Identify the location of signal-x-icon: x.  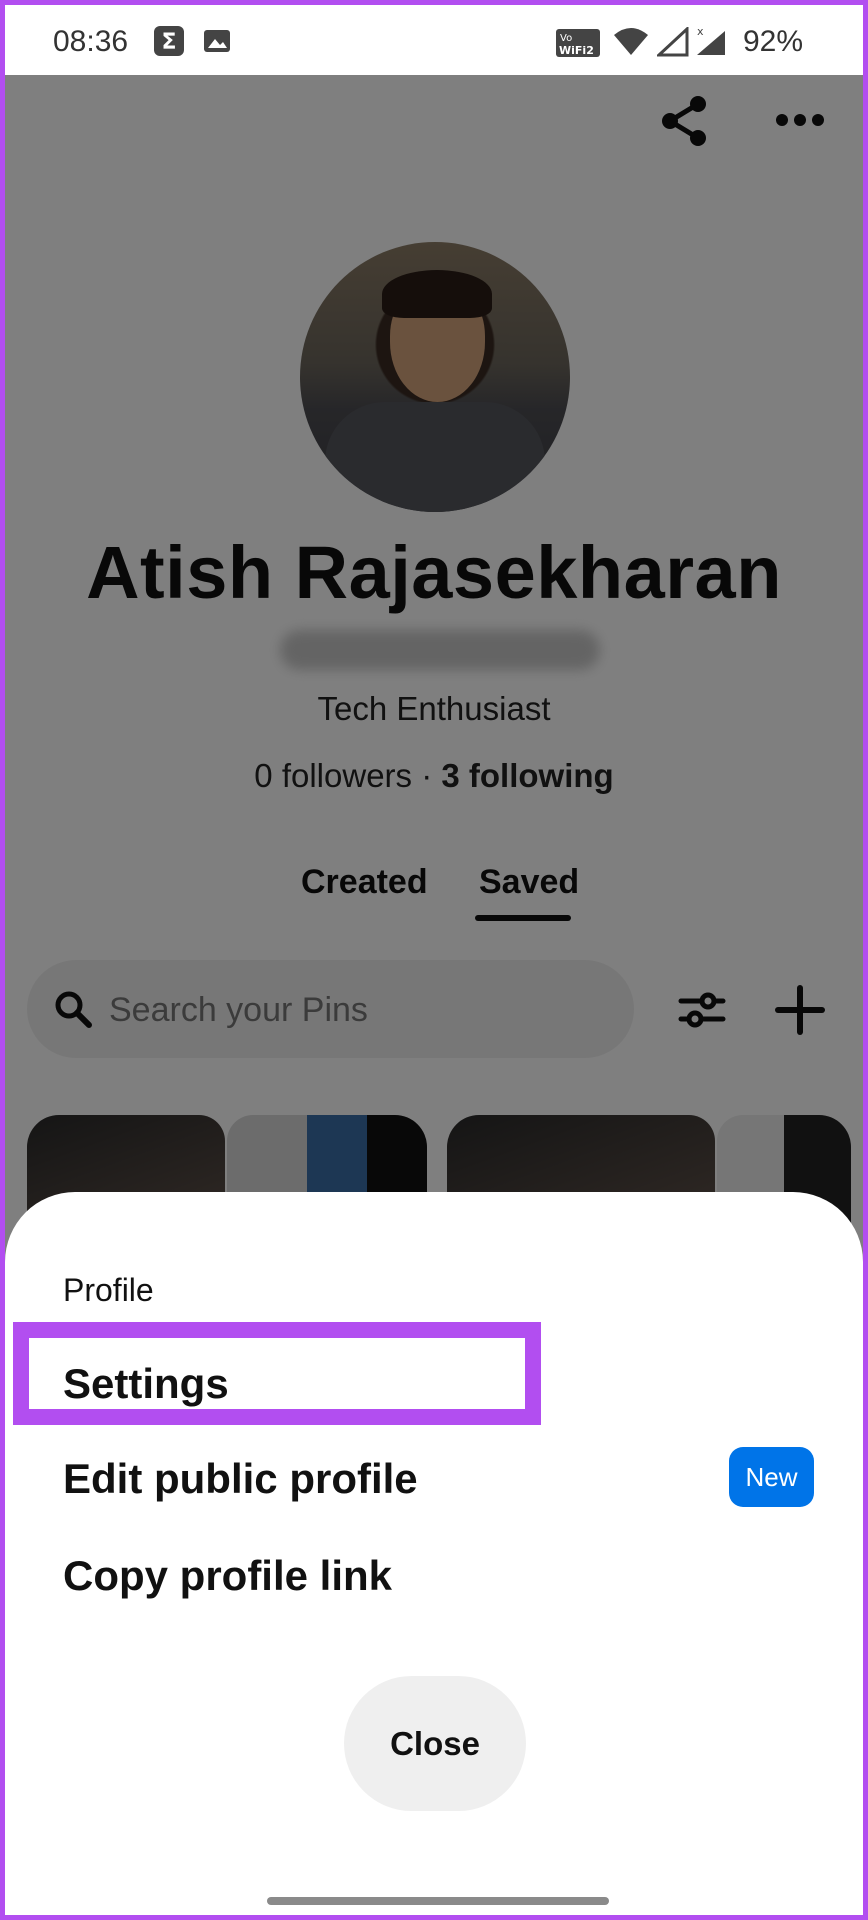
(711, 43).